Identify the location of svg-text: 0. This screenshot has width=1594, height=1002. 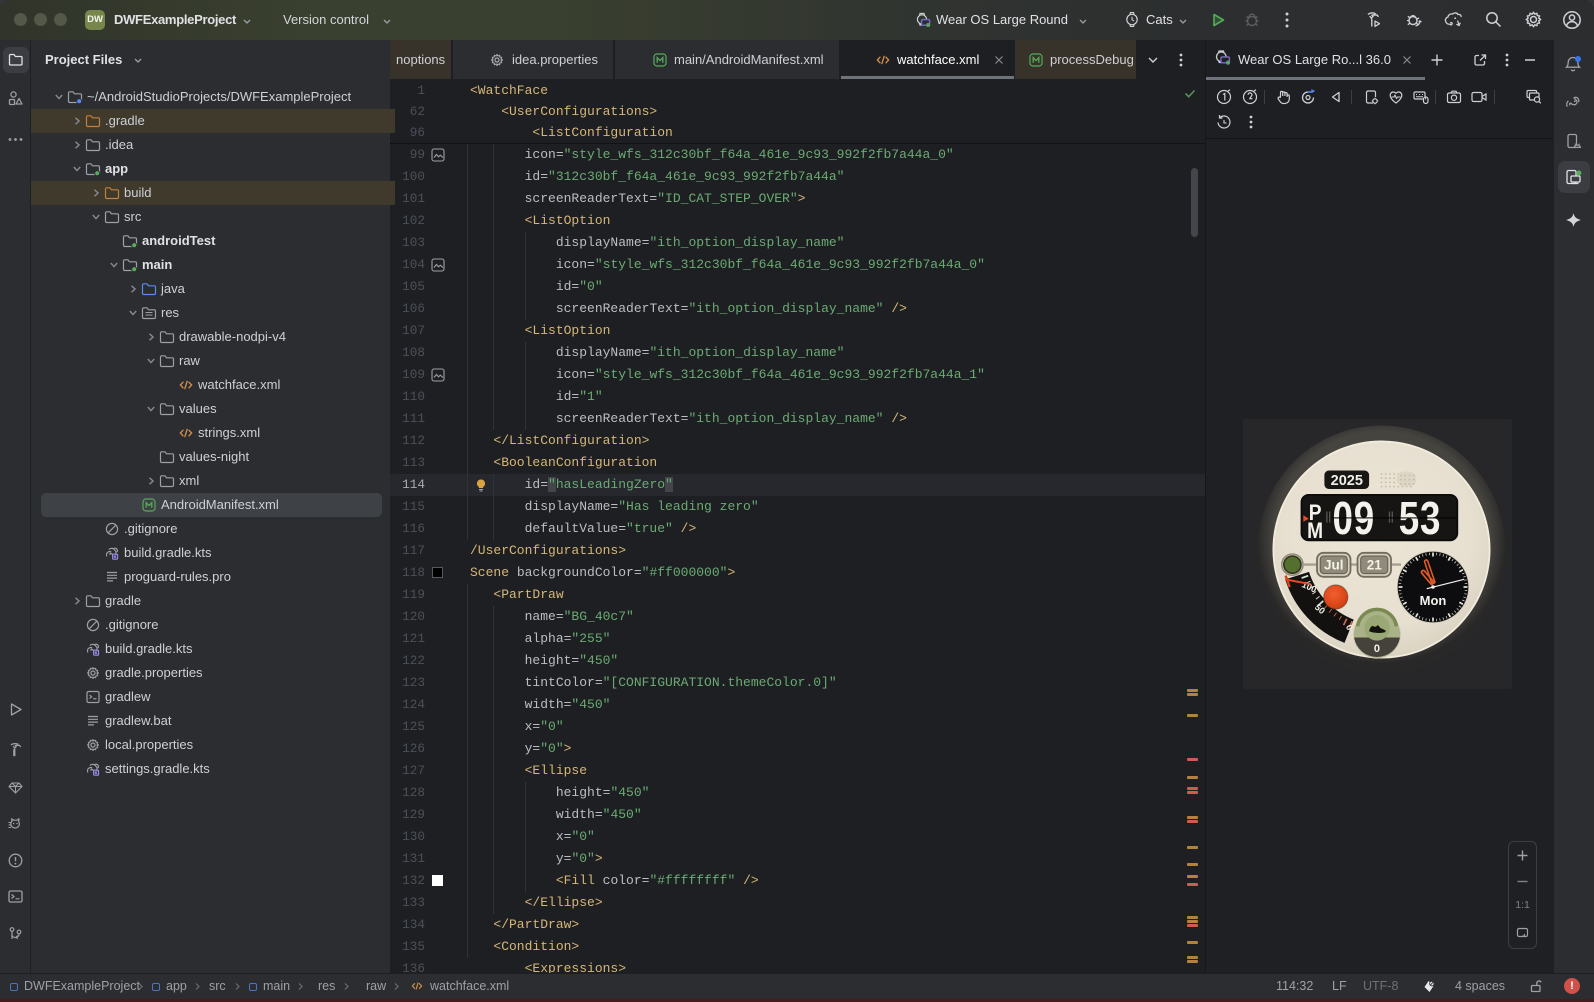
(1376, 648).